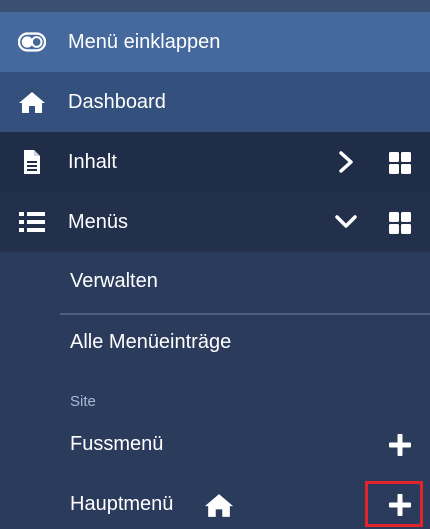 This screenshot has width=430, height=529. What do you see at coordinates (83, 401) in the screenshot?
I see `section-label: Site` at bounding box center [83, 401].